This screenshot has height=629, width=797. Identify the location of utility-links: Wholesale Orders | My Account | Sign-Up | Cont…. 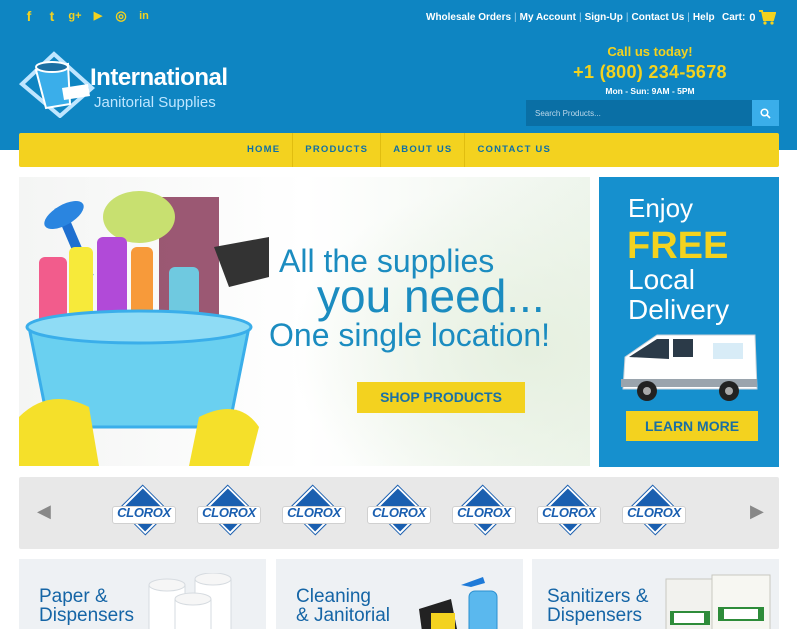
(570, 17).